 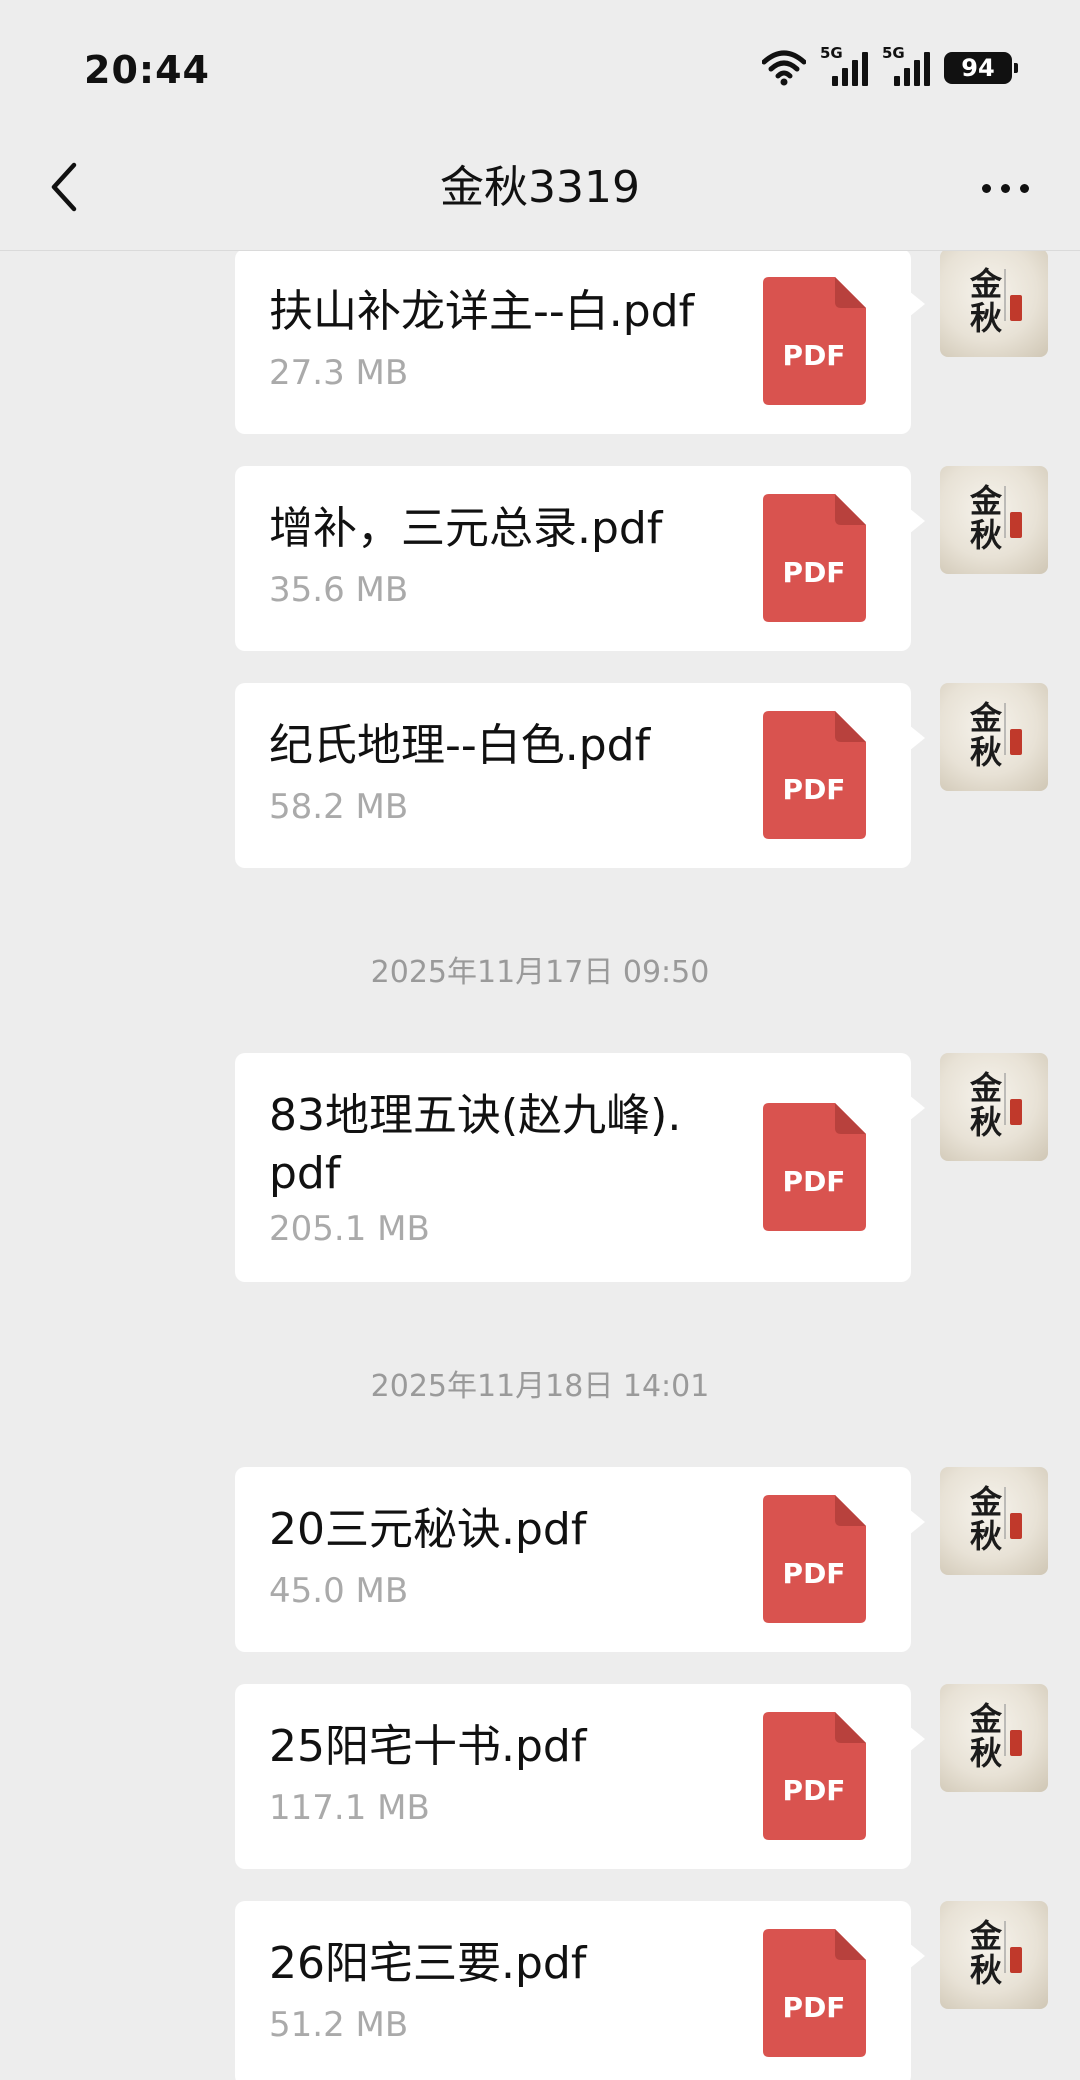 I want to click on file-bubble: 25阳宅十书.pdf 117.1 MB PDF, so click(x=580, y=1776).